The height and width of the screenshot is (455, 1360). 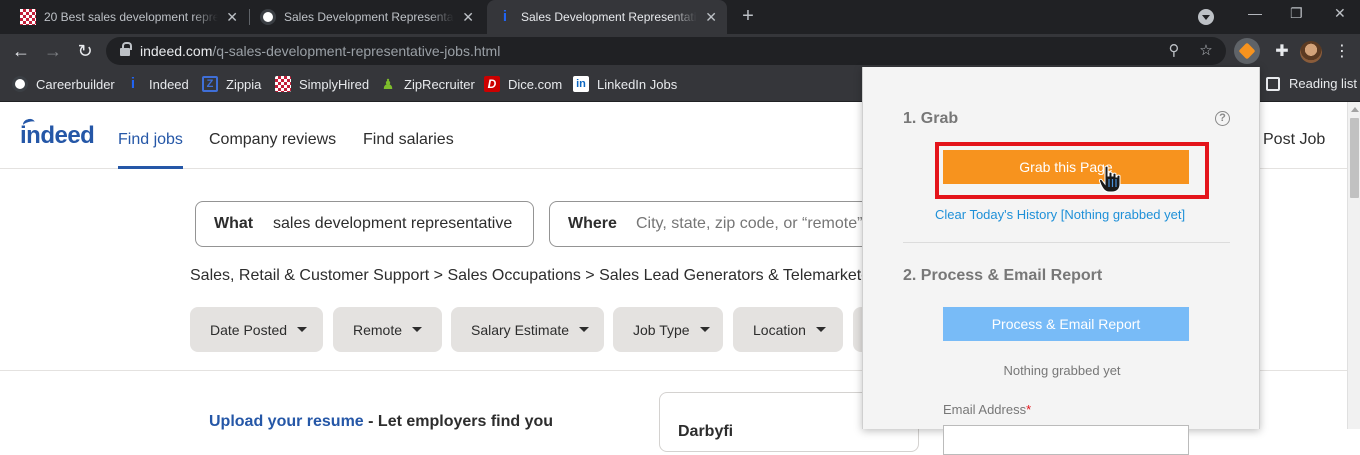 What do you see at coordinates (21, 51) in the screenshot?
I see `back-button: ←` at bounding box center [21, 51].